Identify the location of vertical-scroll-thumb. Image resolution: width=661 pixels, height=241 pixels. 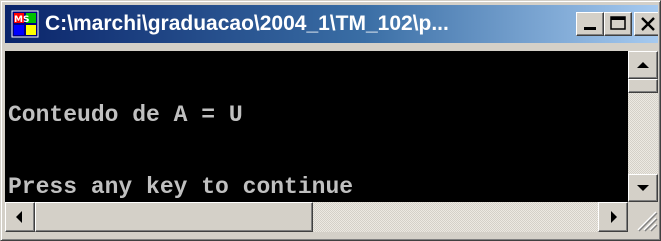
(643, 86).